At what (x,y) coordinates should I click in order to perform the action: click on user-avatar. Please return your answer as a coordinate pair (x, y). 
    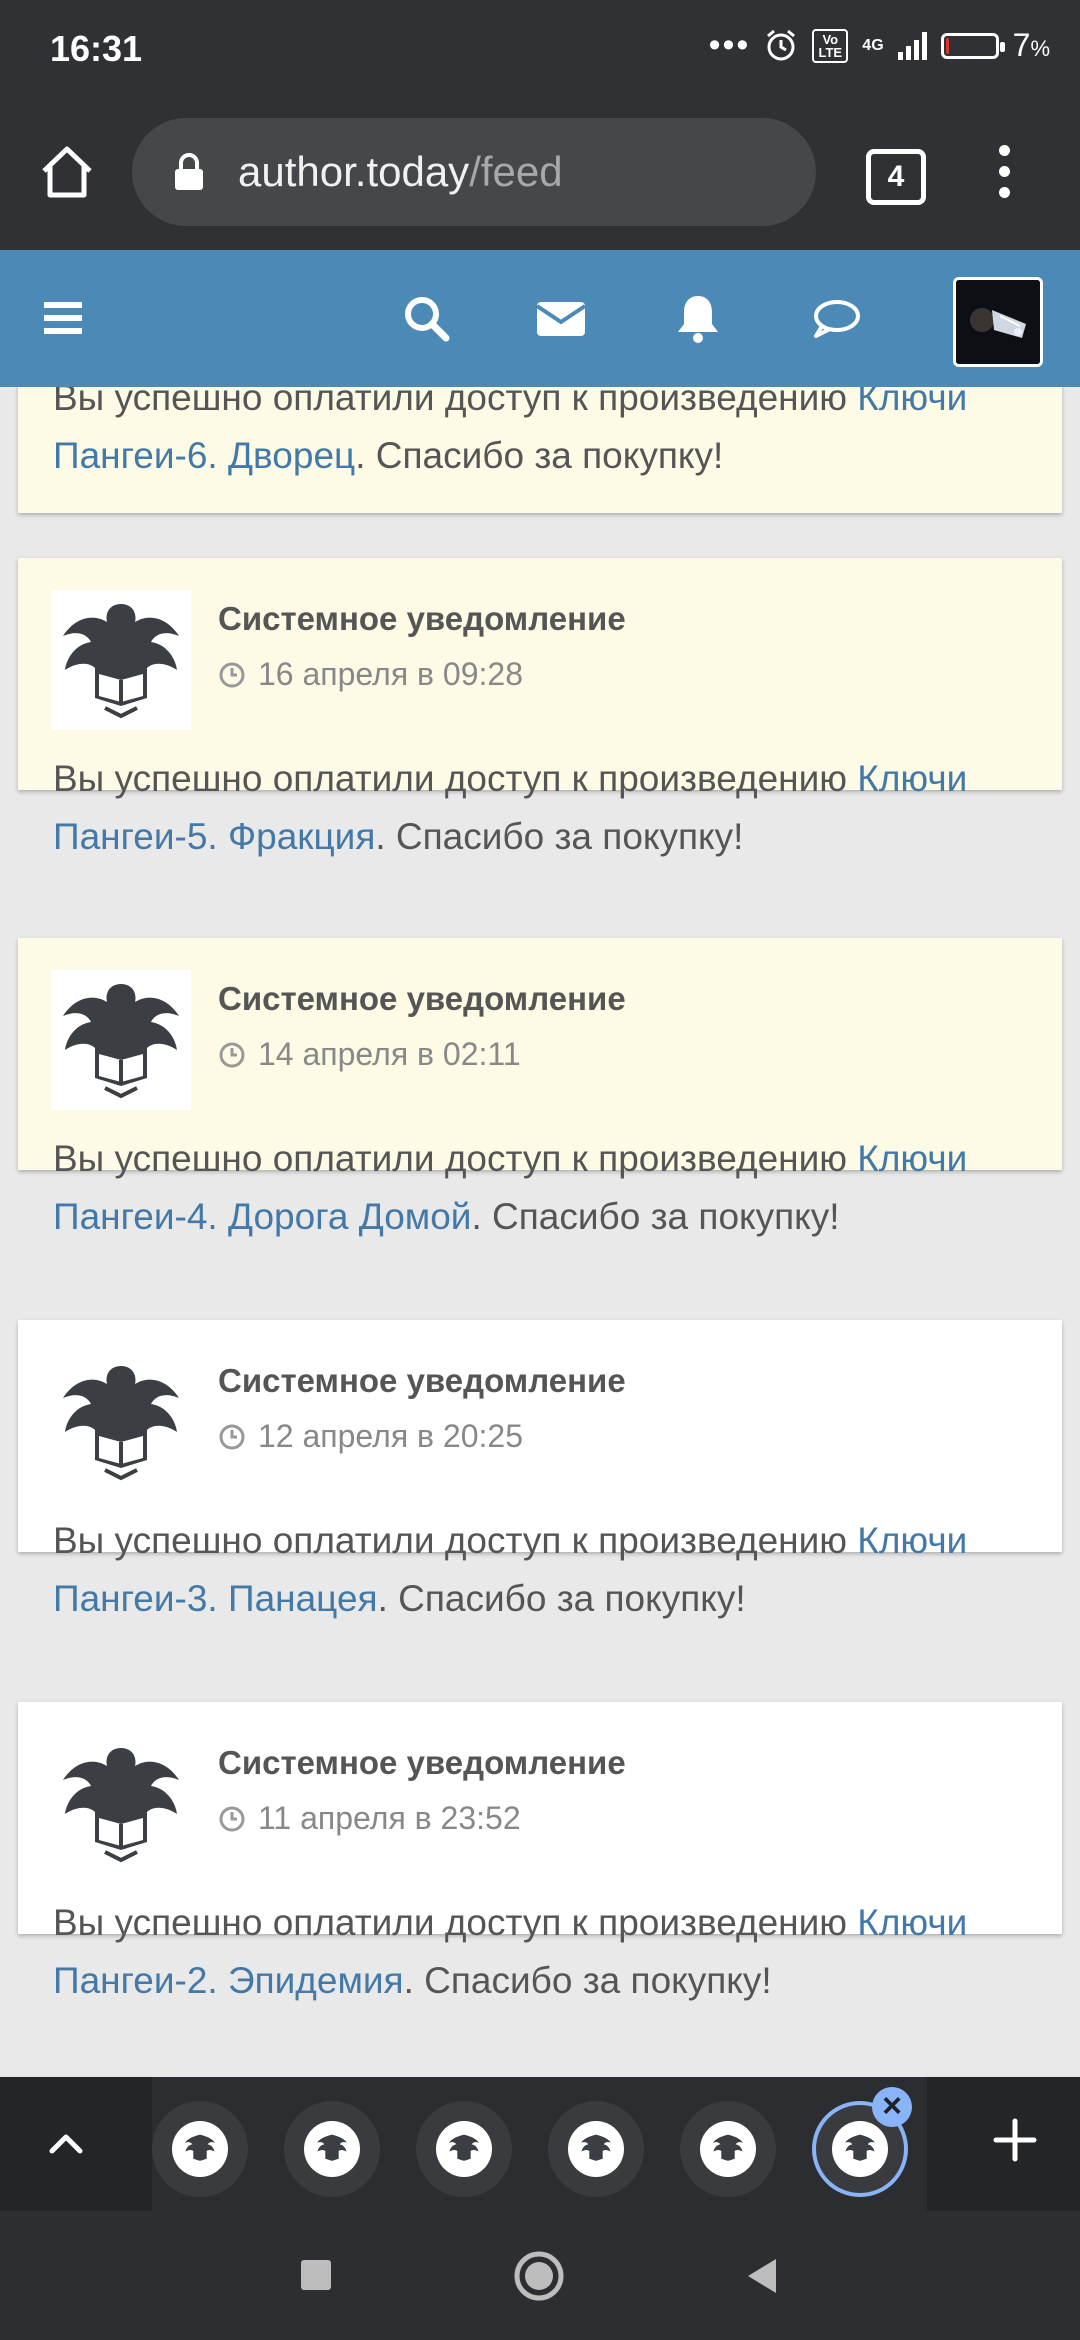
    Looking at the image, I should click on (998, 322).